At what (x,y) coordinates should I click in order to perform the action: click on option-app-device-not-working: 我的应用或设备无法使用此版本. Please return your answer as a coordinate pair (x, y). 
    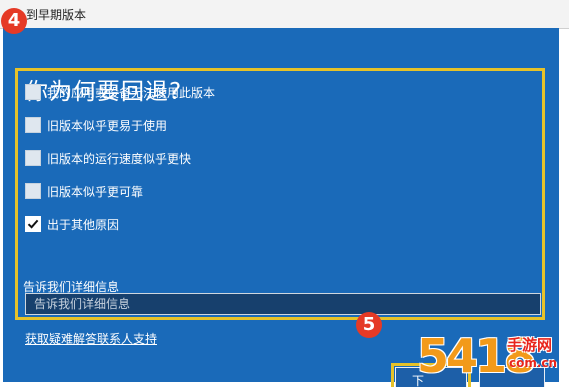
    Looking at the image, I should click on (135, 93).